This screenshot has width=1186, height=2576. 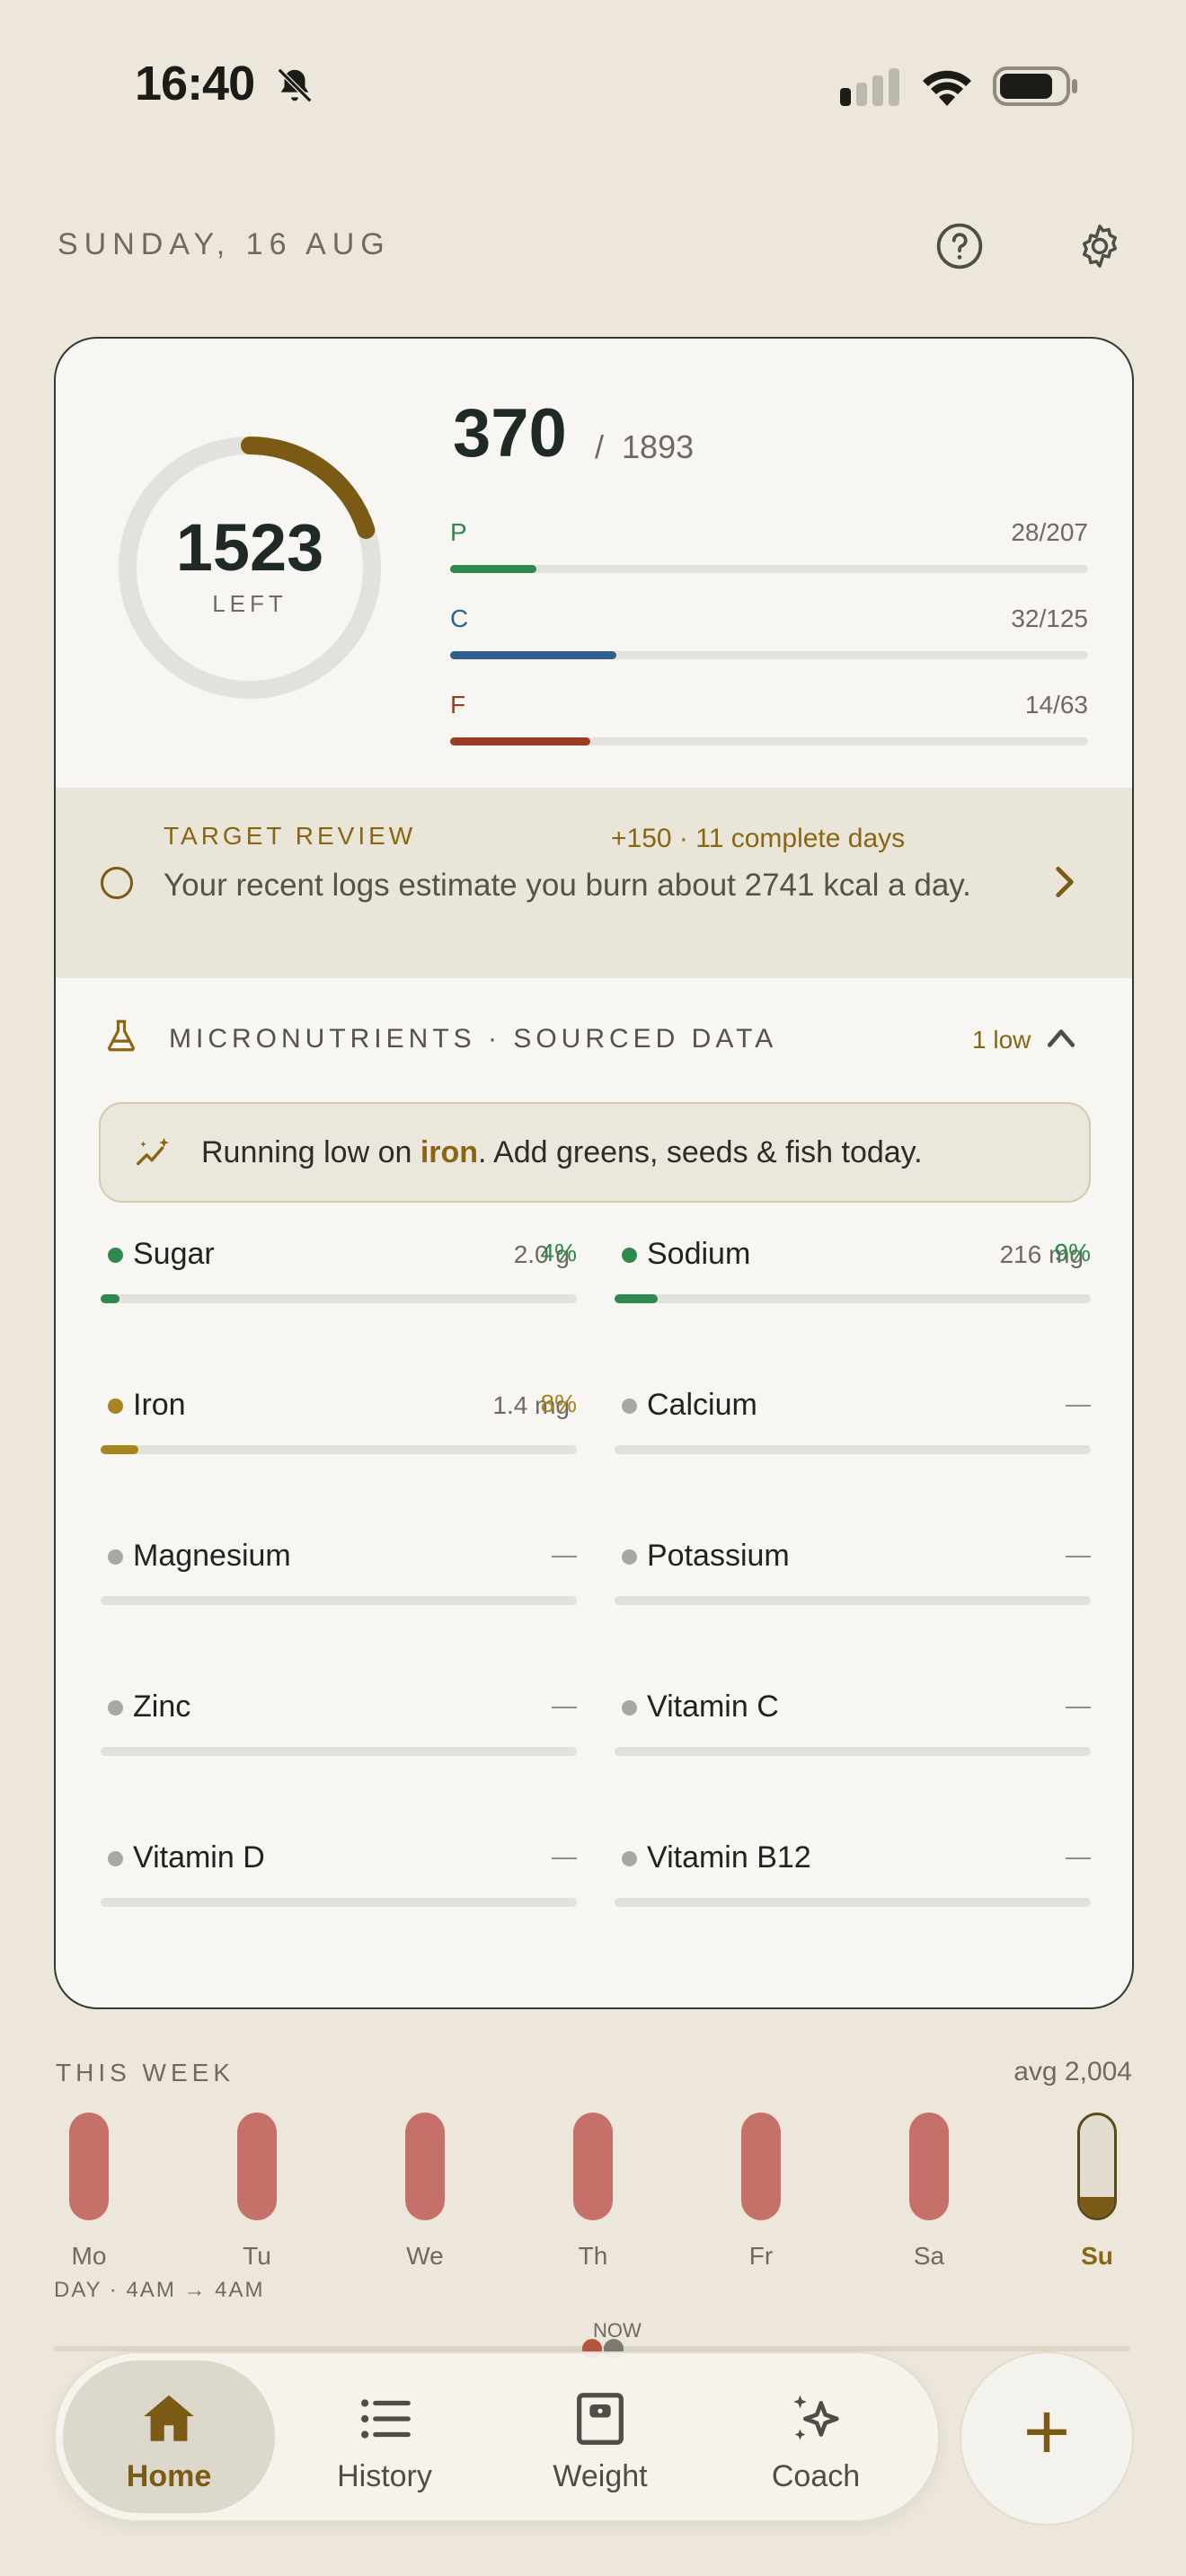 What do you see at coordinates (1046, 2432) in the screenshot?
I see `plus-icon: +` at bounding box center [1046, 2432].